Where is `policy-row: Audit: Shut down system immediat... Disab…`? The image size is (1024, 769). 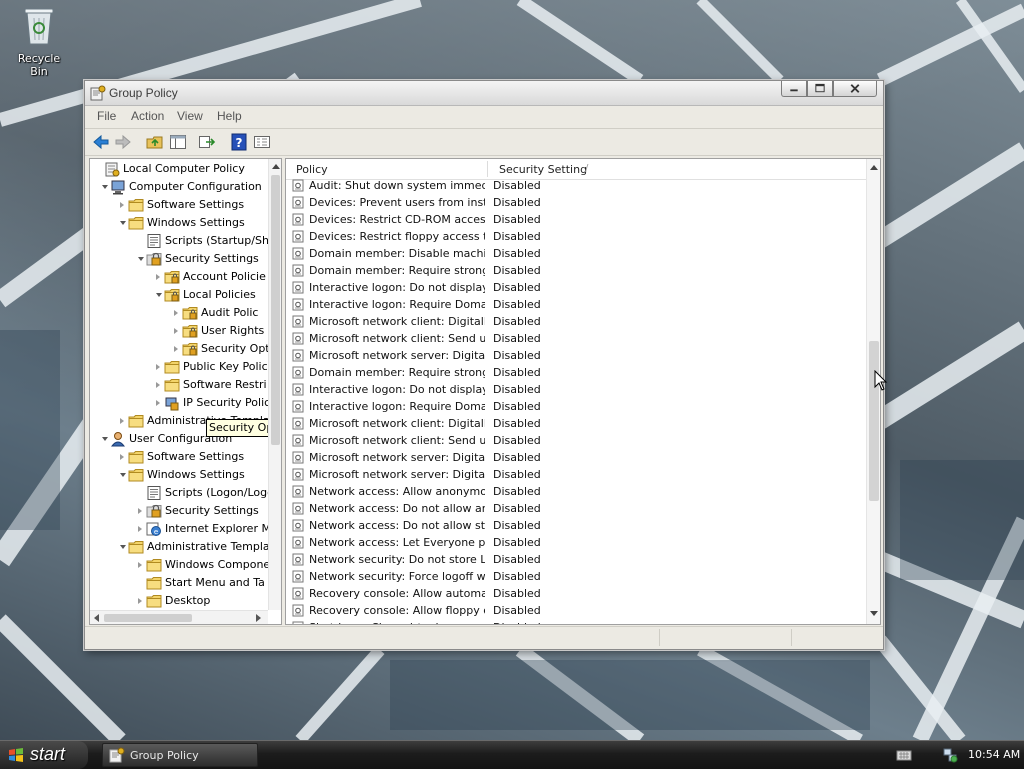
policy-row: Audit: Shut down system immediat... Disab… is located at coordinates (576, 185).